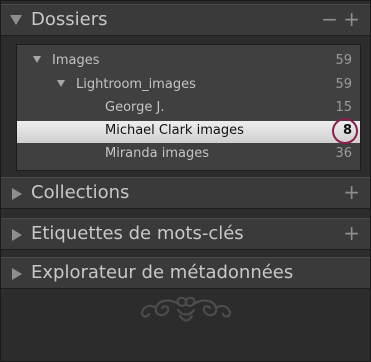 The image size is (371, 362). What do you see at coordinates (80, 192) in the screenshot?
I see `collections-title: Collections` at bounding box center [80, 192].